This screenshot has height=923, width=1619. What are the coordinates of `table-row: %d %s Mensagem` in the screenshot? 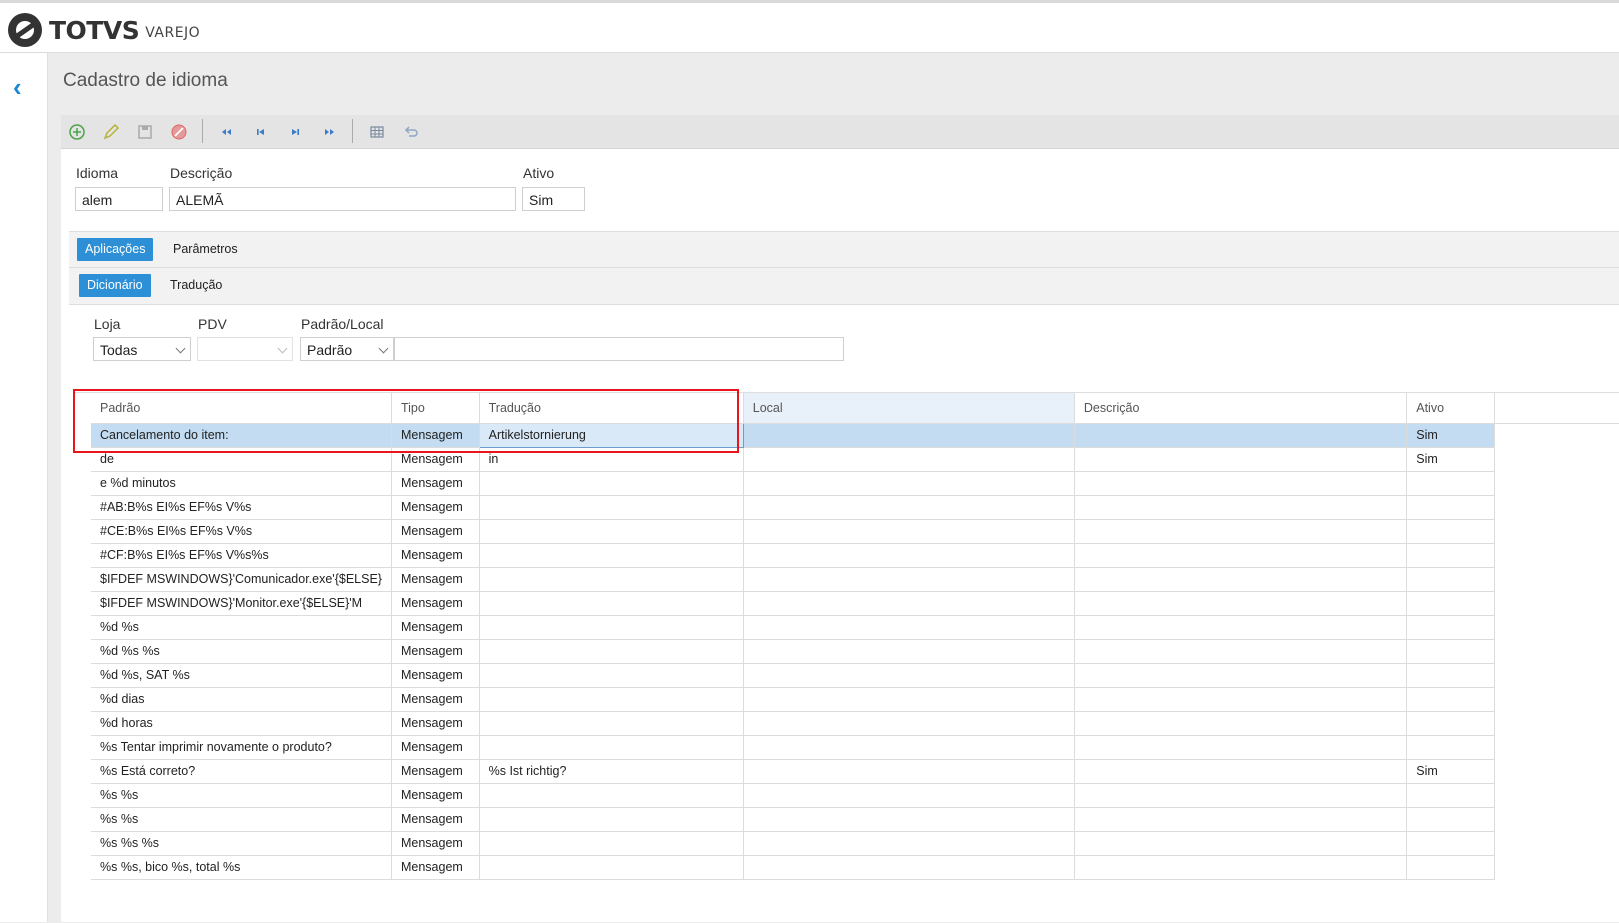 It's located at (855, 627).